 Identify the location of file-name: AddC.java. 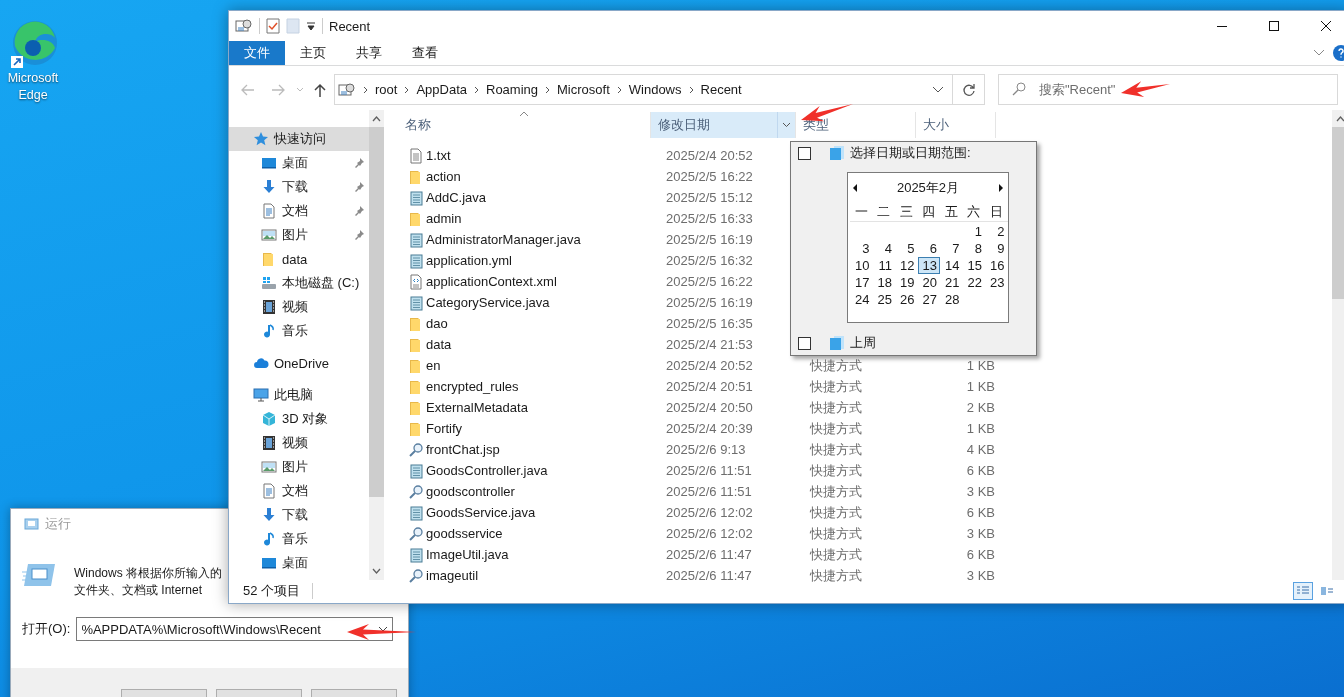
(528, 197).